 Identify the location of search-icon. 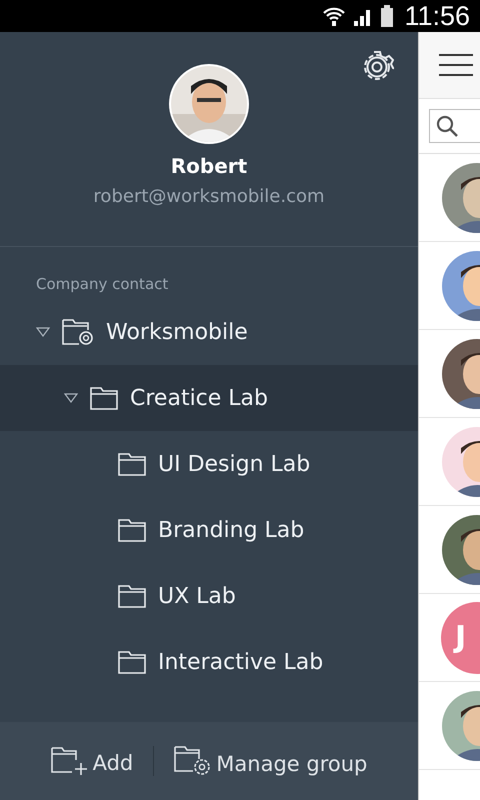
(447, 126).